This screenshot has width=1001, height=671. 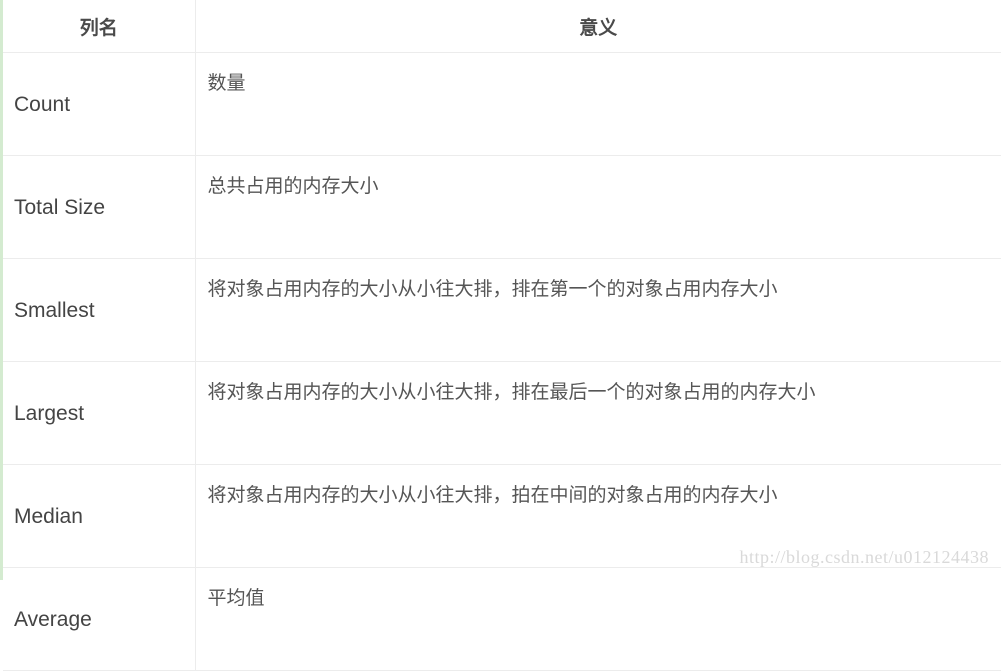 What do you see at coordinates (99, 310) in the screenshot?
I see `row-name: Smallest` at bounding box center [99, 310].